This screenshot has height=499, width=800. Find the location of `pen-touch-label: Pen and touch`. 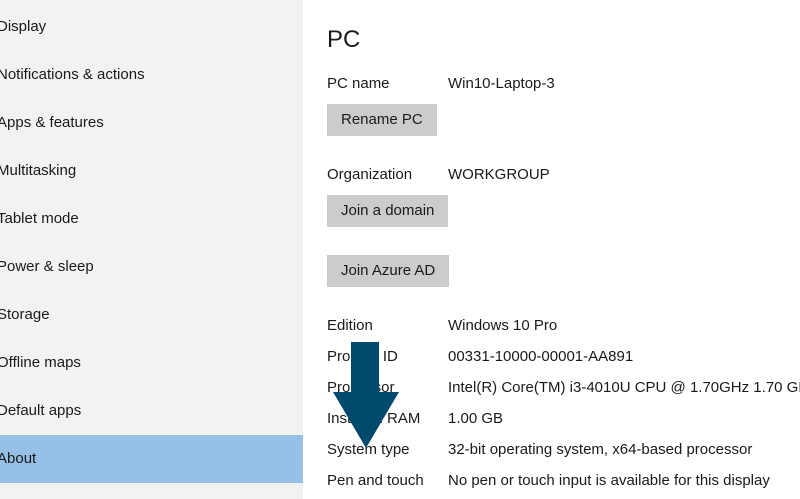

pen-touch-label: Pen and touch is located at coordinates (375, 480).